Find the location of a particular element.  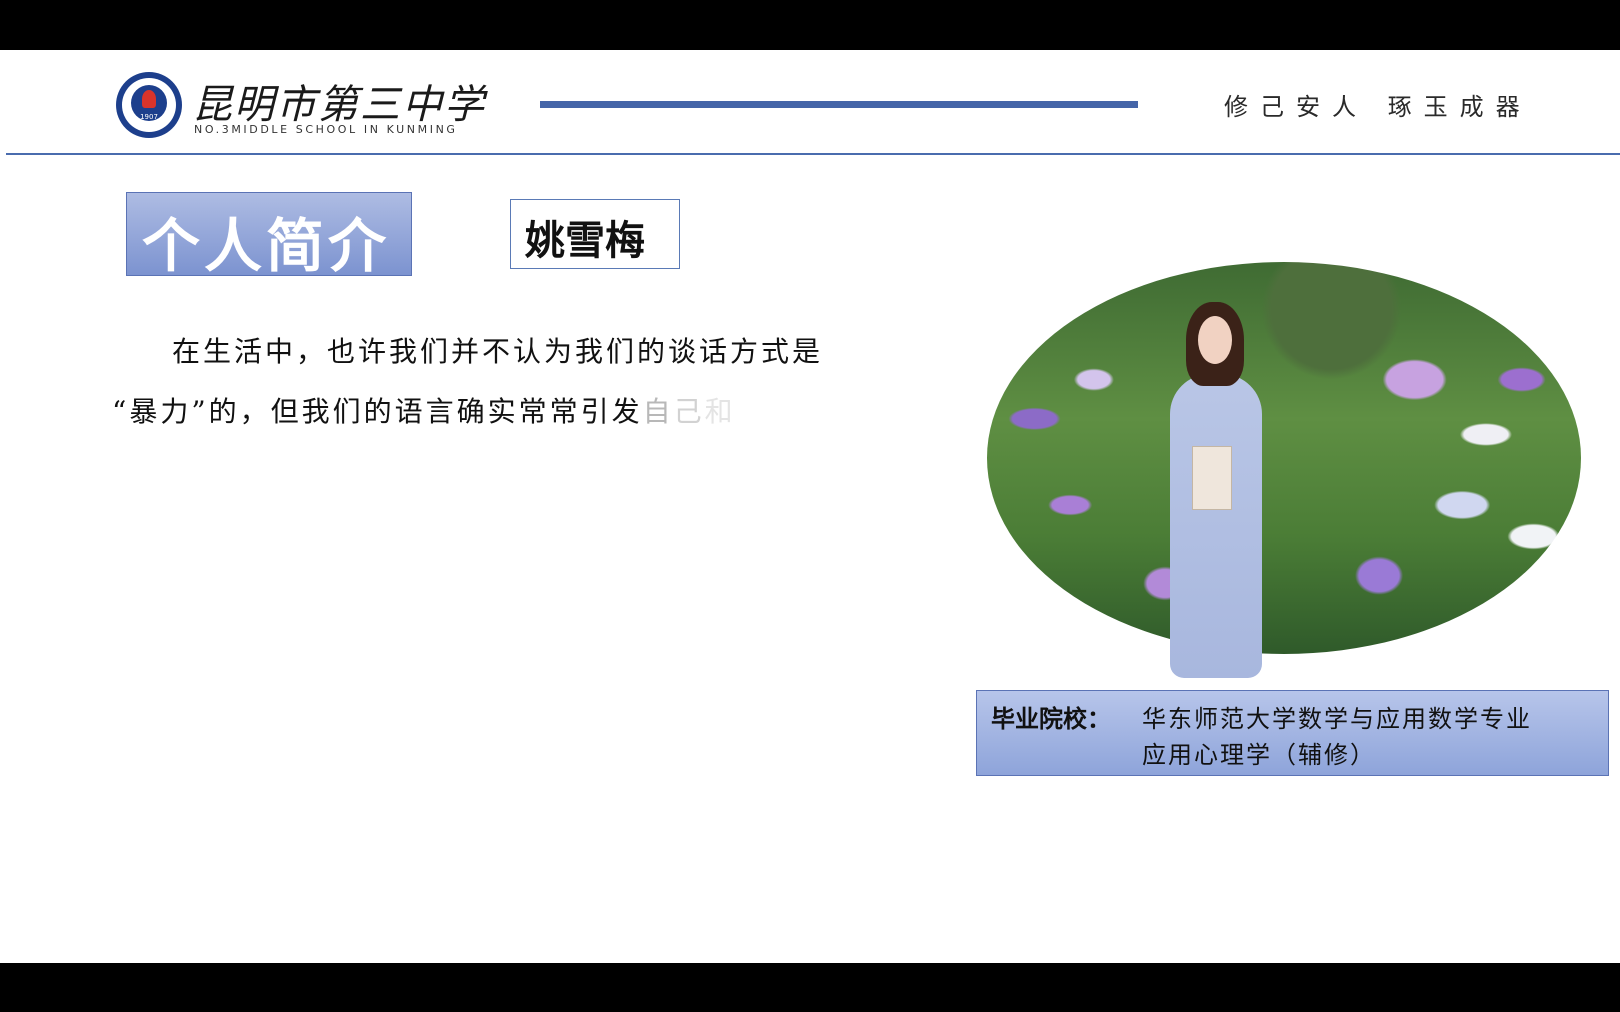

school-name-en: NO.3MIDDLE SCHOOL IN KUNMING is located at coordinates (326, 129).